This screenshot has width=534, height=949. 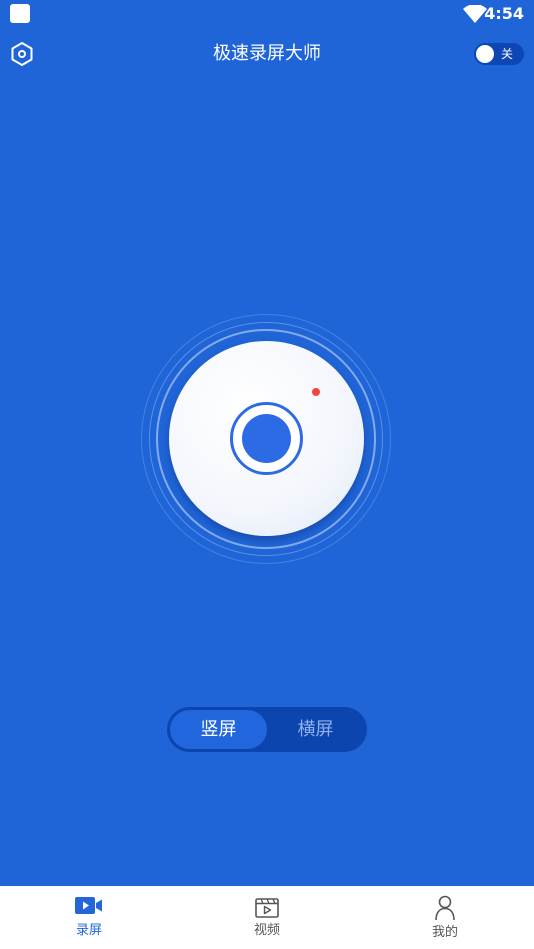 What do you see at coordinates (89, 917) in the screenshot?
I see `nav-item-record: 录屏` at bounding box center [89, 917].